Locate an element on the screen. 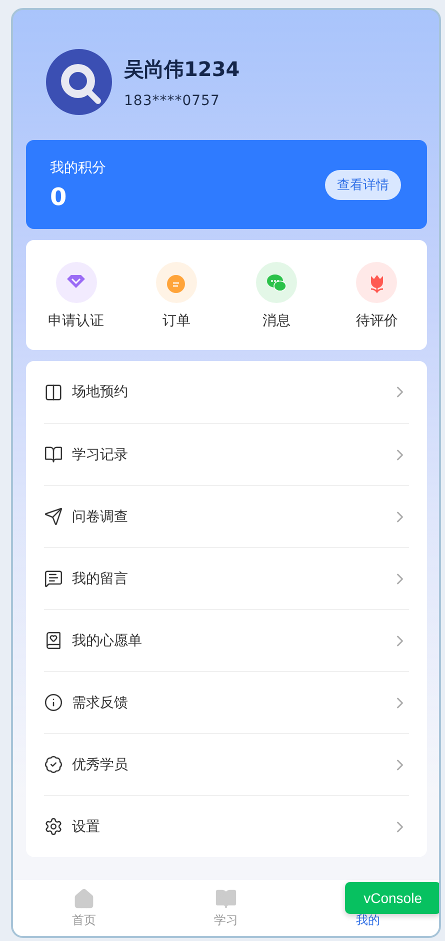  points-value: 0 is located at coordinates (59, 196).